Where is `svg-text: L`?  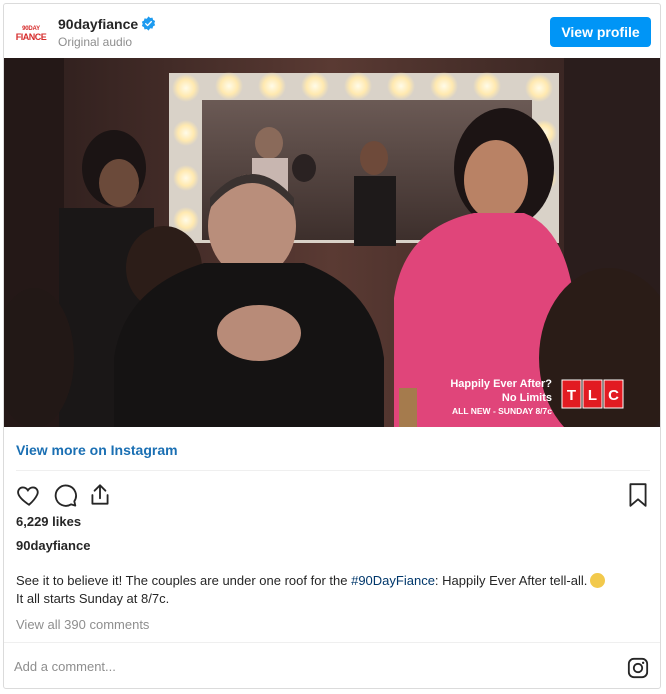
svg-text: L is located at coordinates (592, 395).